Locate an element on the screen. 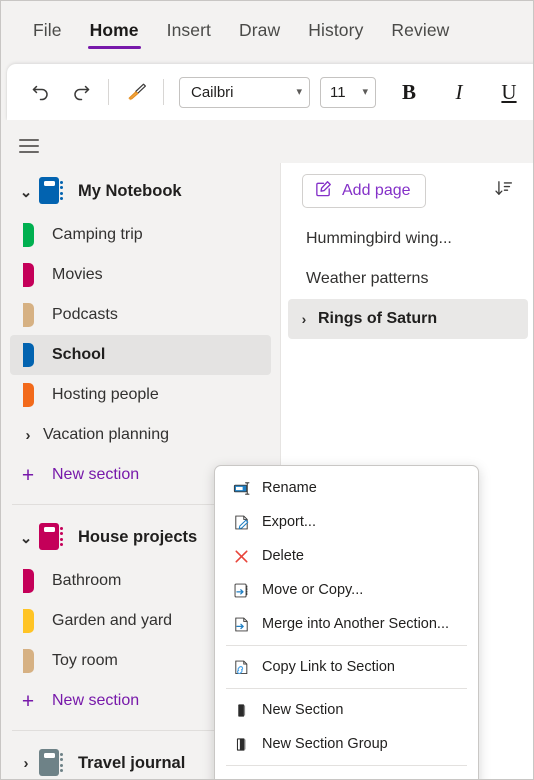 This screenshot has height=780, width=534. context-menu-label: Copy Link to Section is located at coordinates (328, 667).